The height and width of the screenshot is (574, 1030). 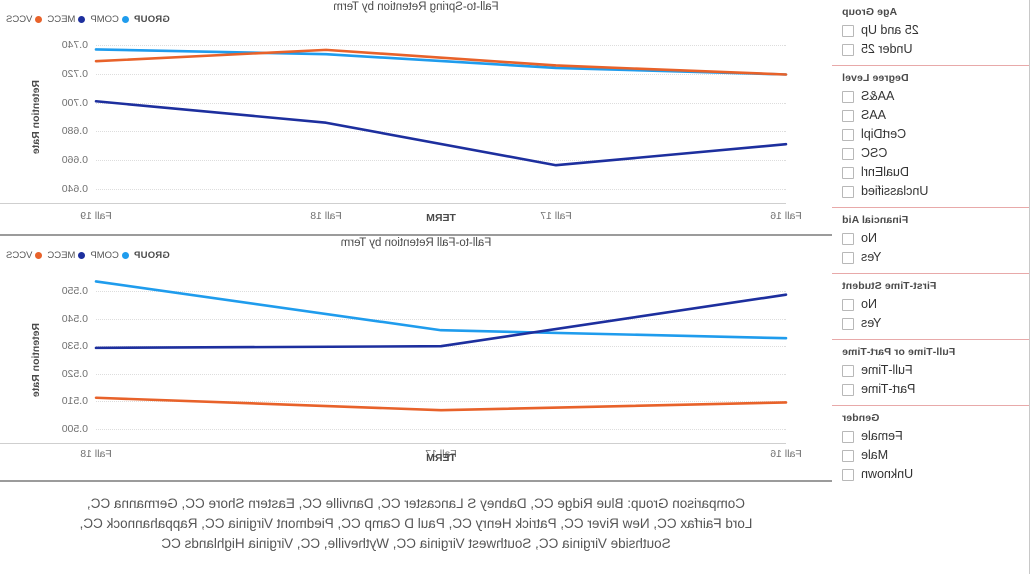 What do you see at coordinates (882, 436) in the screenshot?
I see `filter-option-label: Female` at bounding box center [882, 436].